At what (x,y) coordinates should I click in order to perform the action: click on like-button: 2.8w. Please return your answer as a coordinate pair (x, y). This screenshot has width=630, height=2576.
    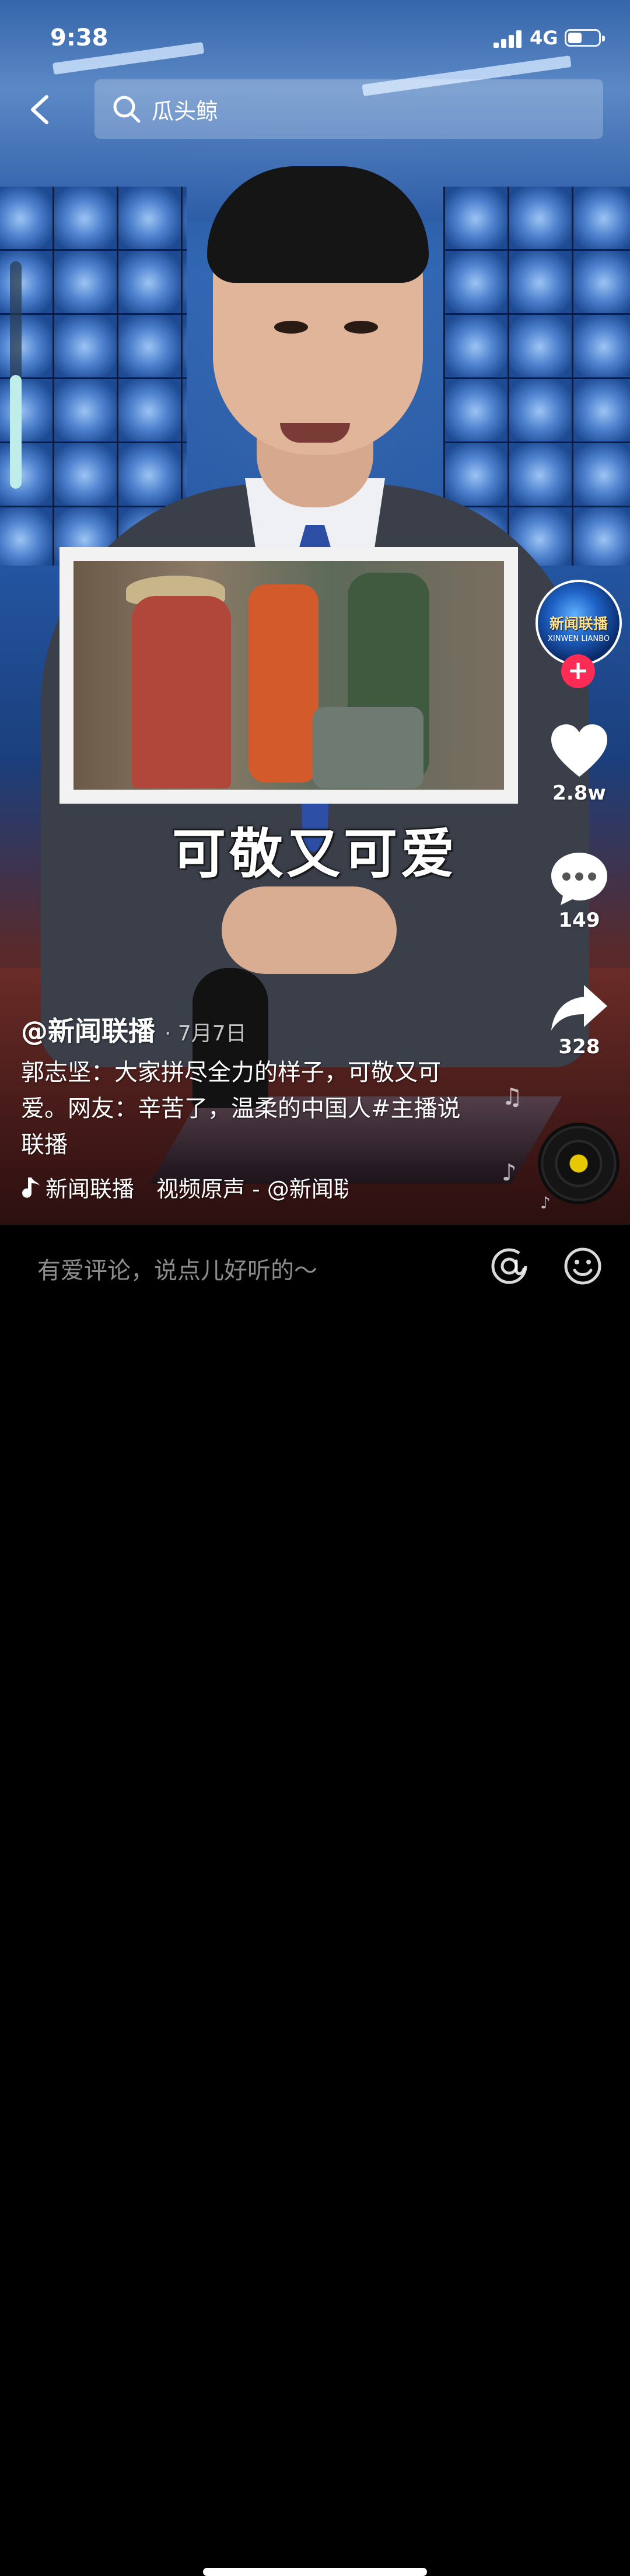
    Looking at the image, I should click on (579, 764).